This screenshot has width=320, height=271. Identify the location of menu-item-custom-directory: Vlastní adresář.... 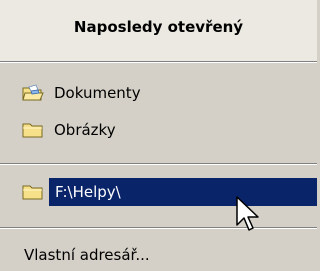
(87, 255).